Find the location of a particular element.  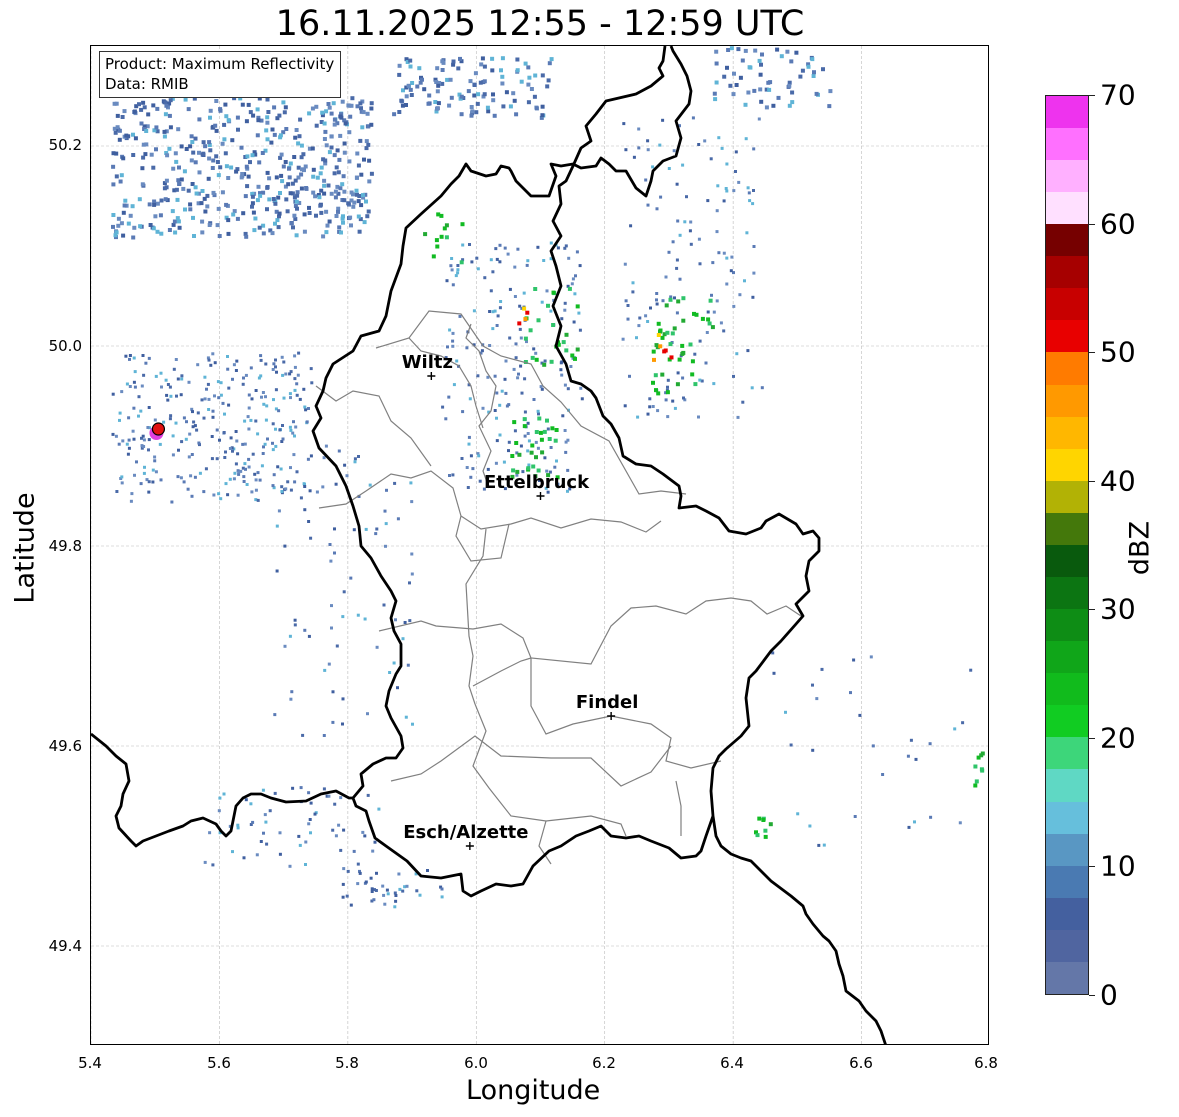

colorbar-tick-label: 40 is located at coordinates (1118, 481).